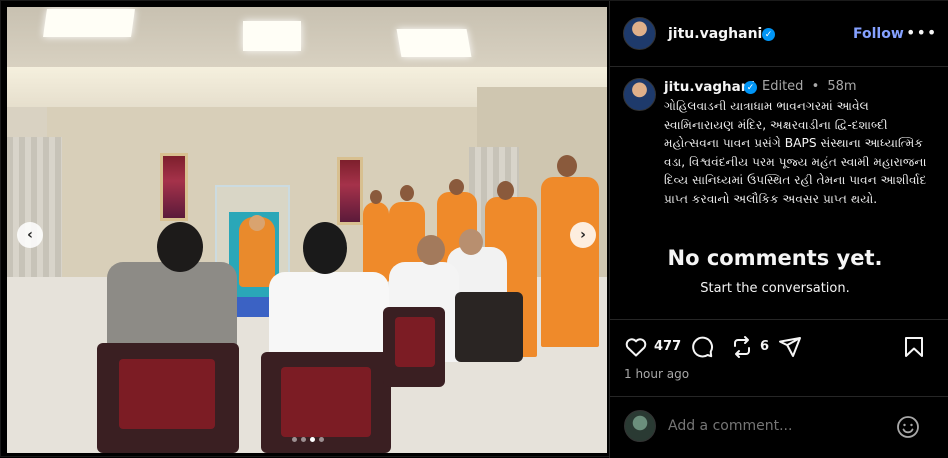  I want to click on caption-username: jitu.vaghani, so click(709, 87).